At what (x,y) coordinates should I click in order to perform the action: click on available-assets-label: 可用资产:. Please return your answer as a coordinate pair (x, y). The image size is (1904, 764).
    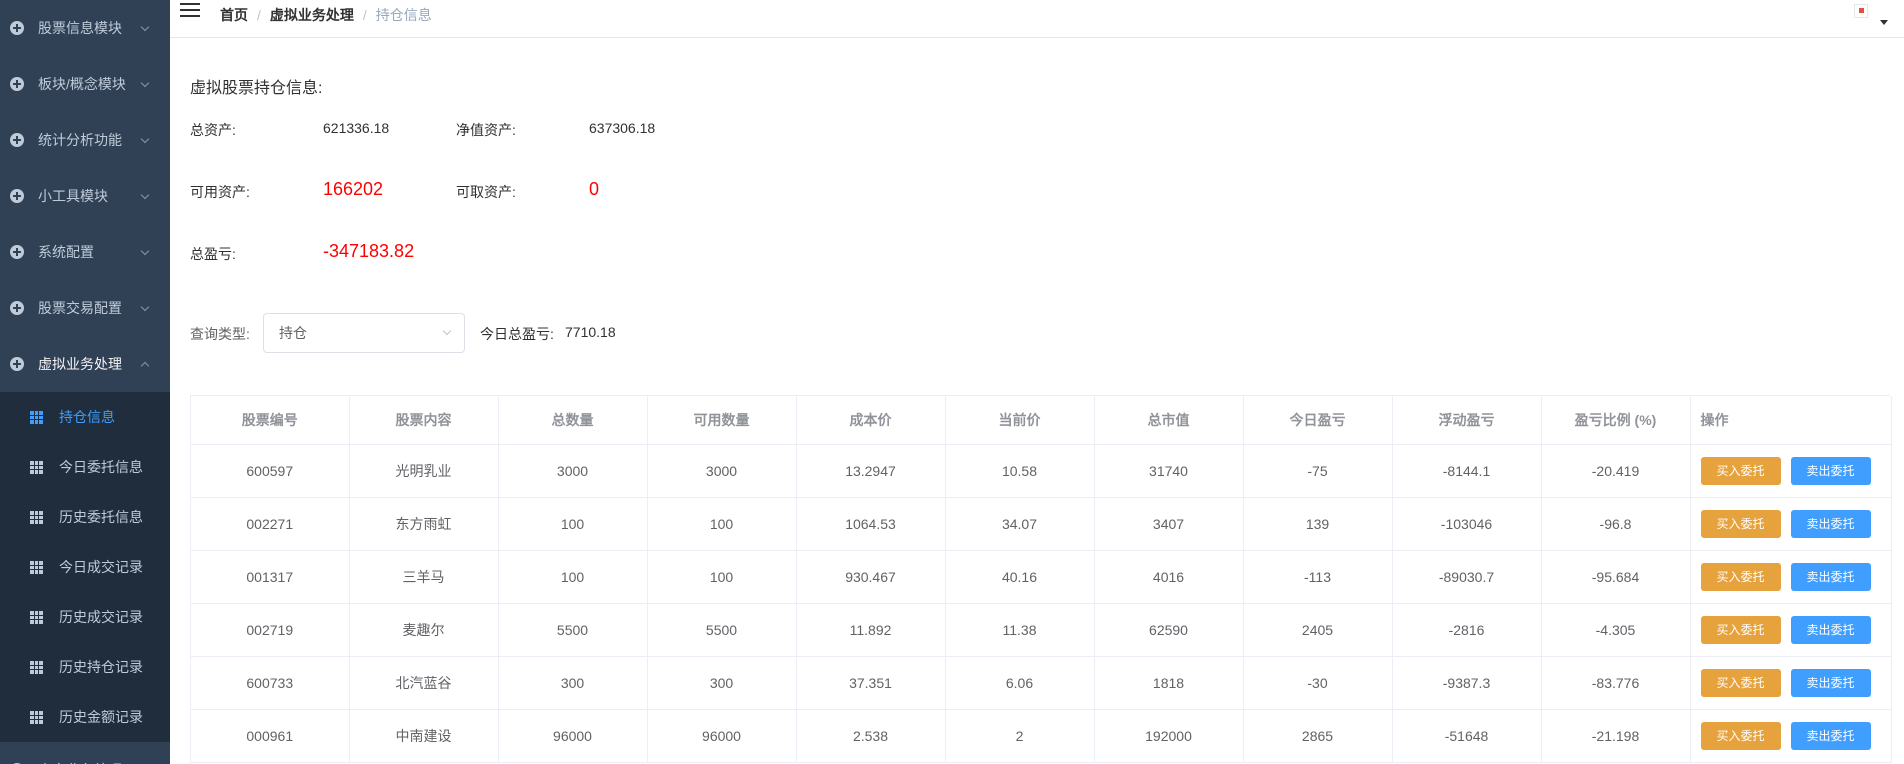
    Looking at the image, I should click on (220, 192).